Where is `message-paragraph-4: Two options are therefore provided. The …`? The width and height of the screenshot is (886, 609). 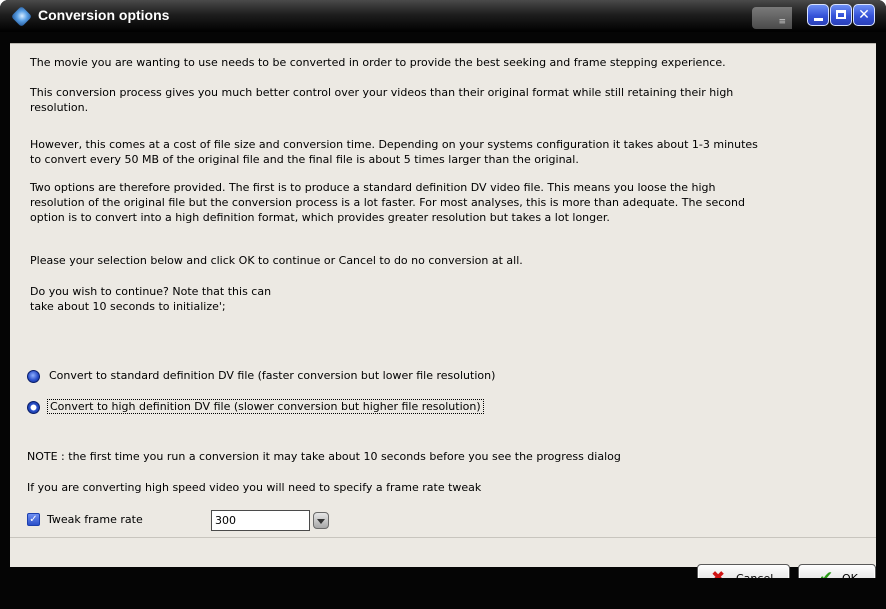 message-paragraph-4: Two options are therefore provided. The … is located at coordinates (387, 202).